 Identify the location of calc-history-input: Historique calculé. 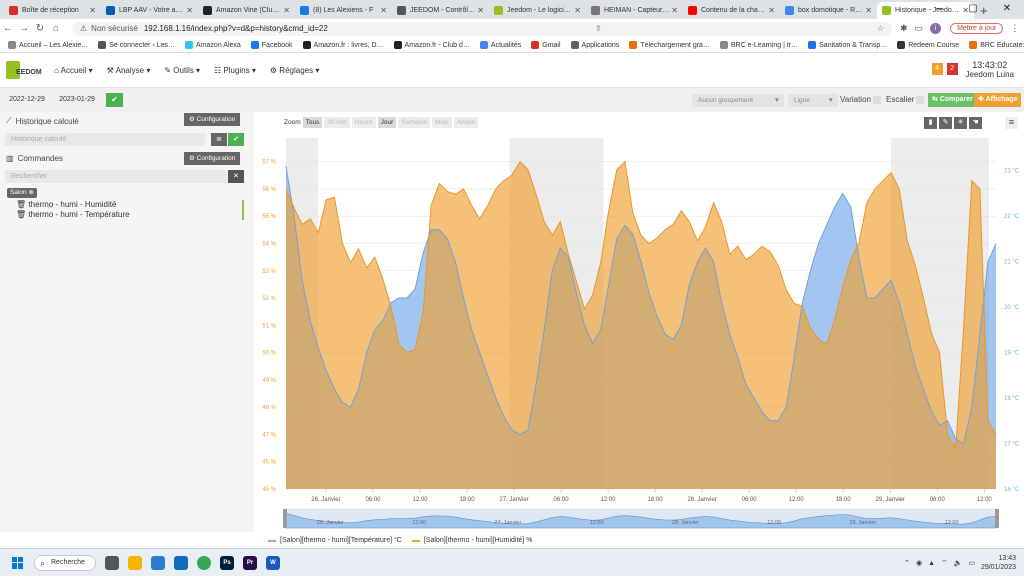
(105, 139).